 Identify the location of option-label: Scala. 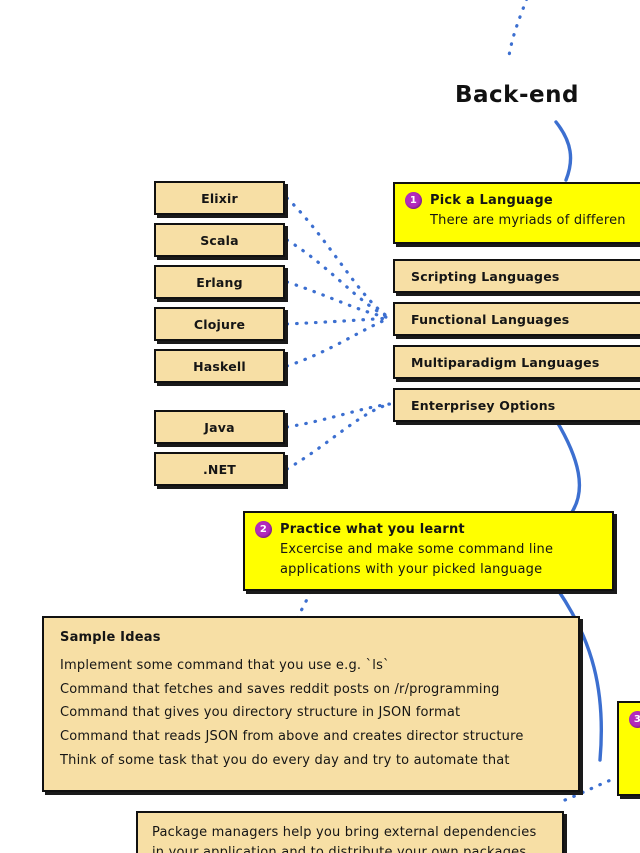
(219, 240).